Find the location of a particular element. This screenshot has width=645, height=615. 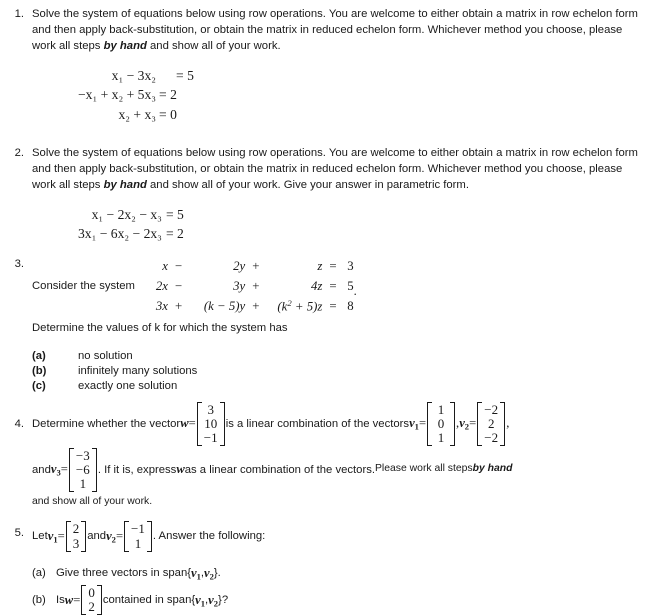

equation-lhs: x₂ + x₃ is located at coordinates (137, 114).